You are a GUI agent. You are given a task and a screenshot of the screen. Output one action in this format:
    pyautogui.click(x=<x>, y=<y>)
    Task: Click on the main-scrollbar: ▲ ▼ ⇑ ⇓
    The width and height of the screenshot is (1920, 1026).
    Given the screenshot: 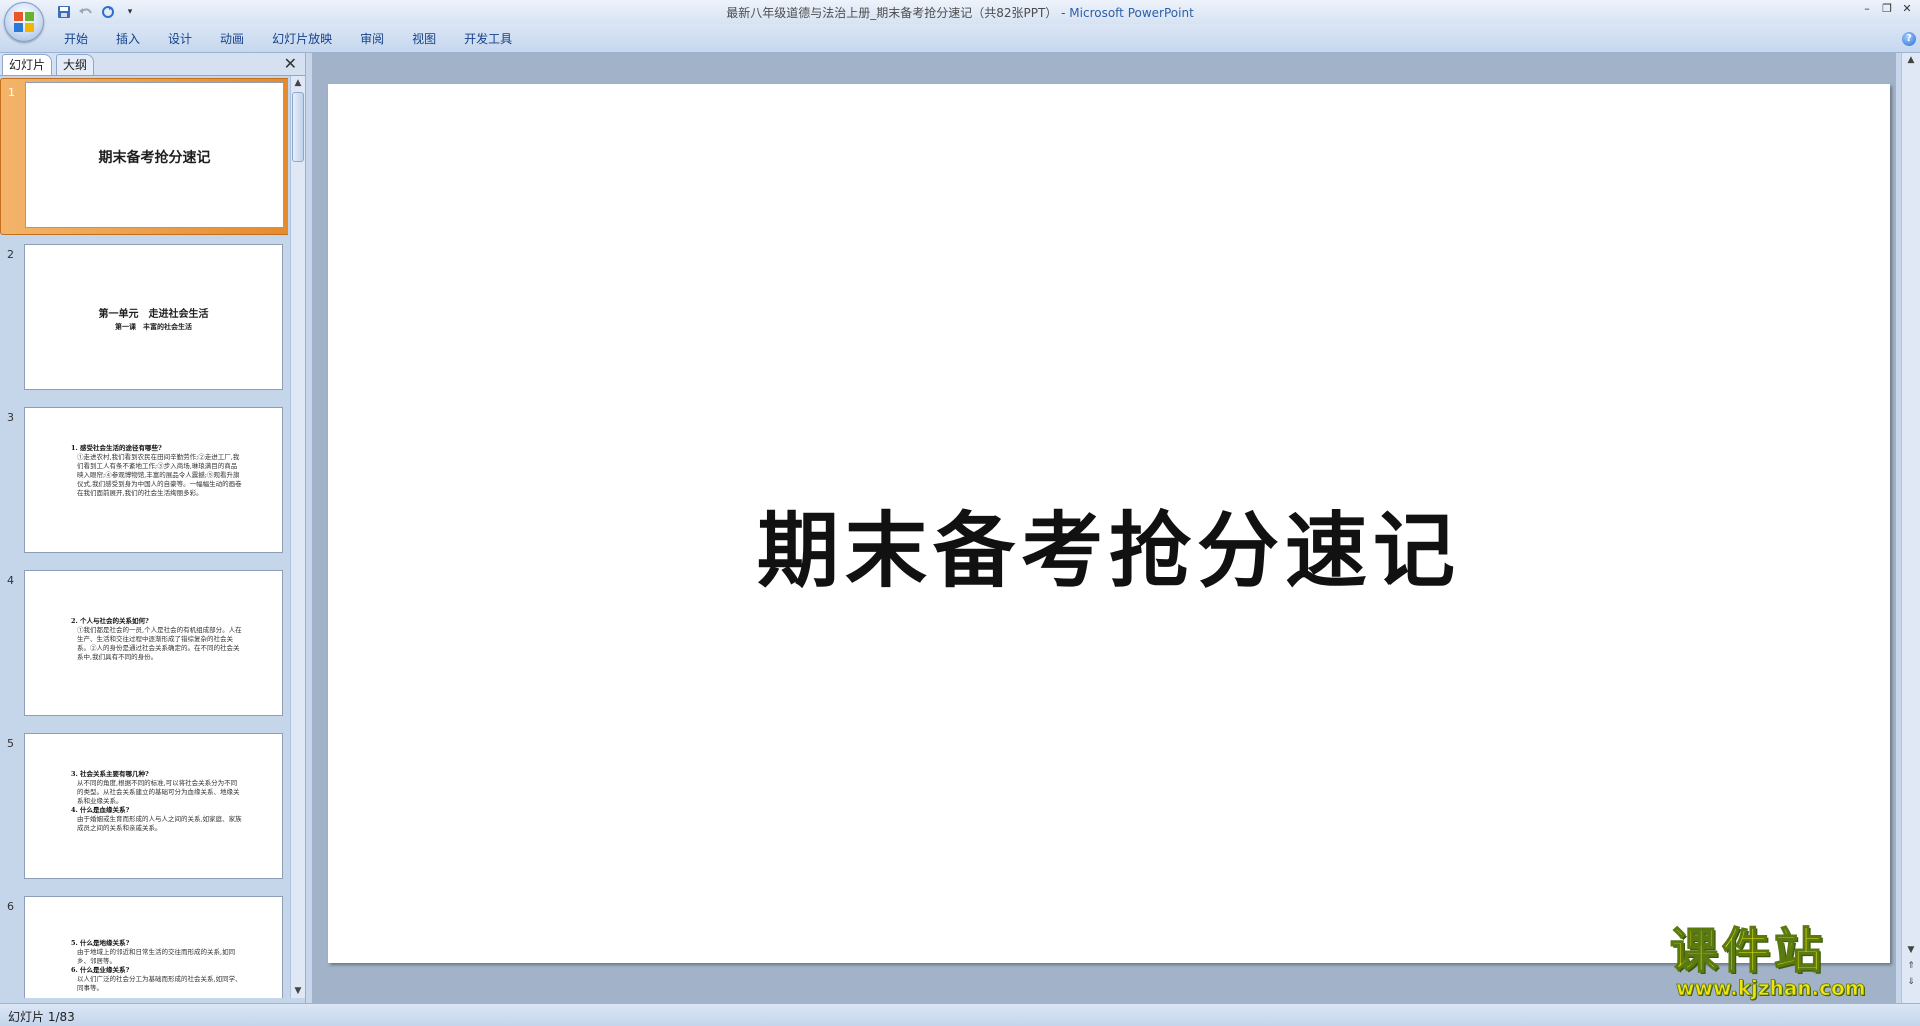 What is the action you would take?
    pyautogui.click(x=1910, y=528)
    